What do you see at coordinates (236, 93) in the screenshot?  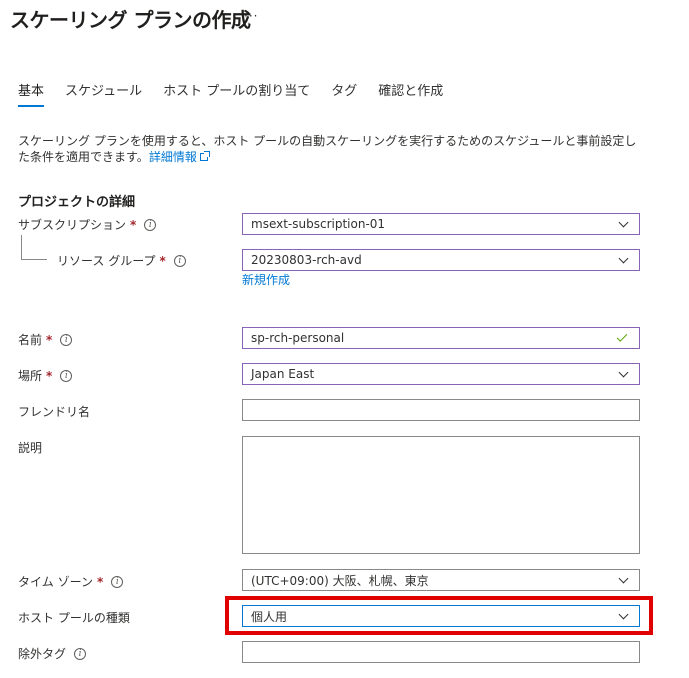 I see `tab-host-pool-assignment: ホスト プールの割り当て` at bounding box center [236, 93].